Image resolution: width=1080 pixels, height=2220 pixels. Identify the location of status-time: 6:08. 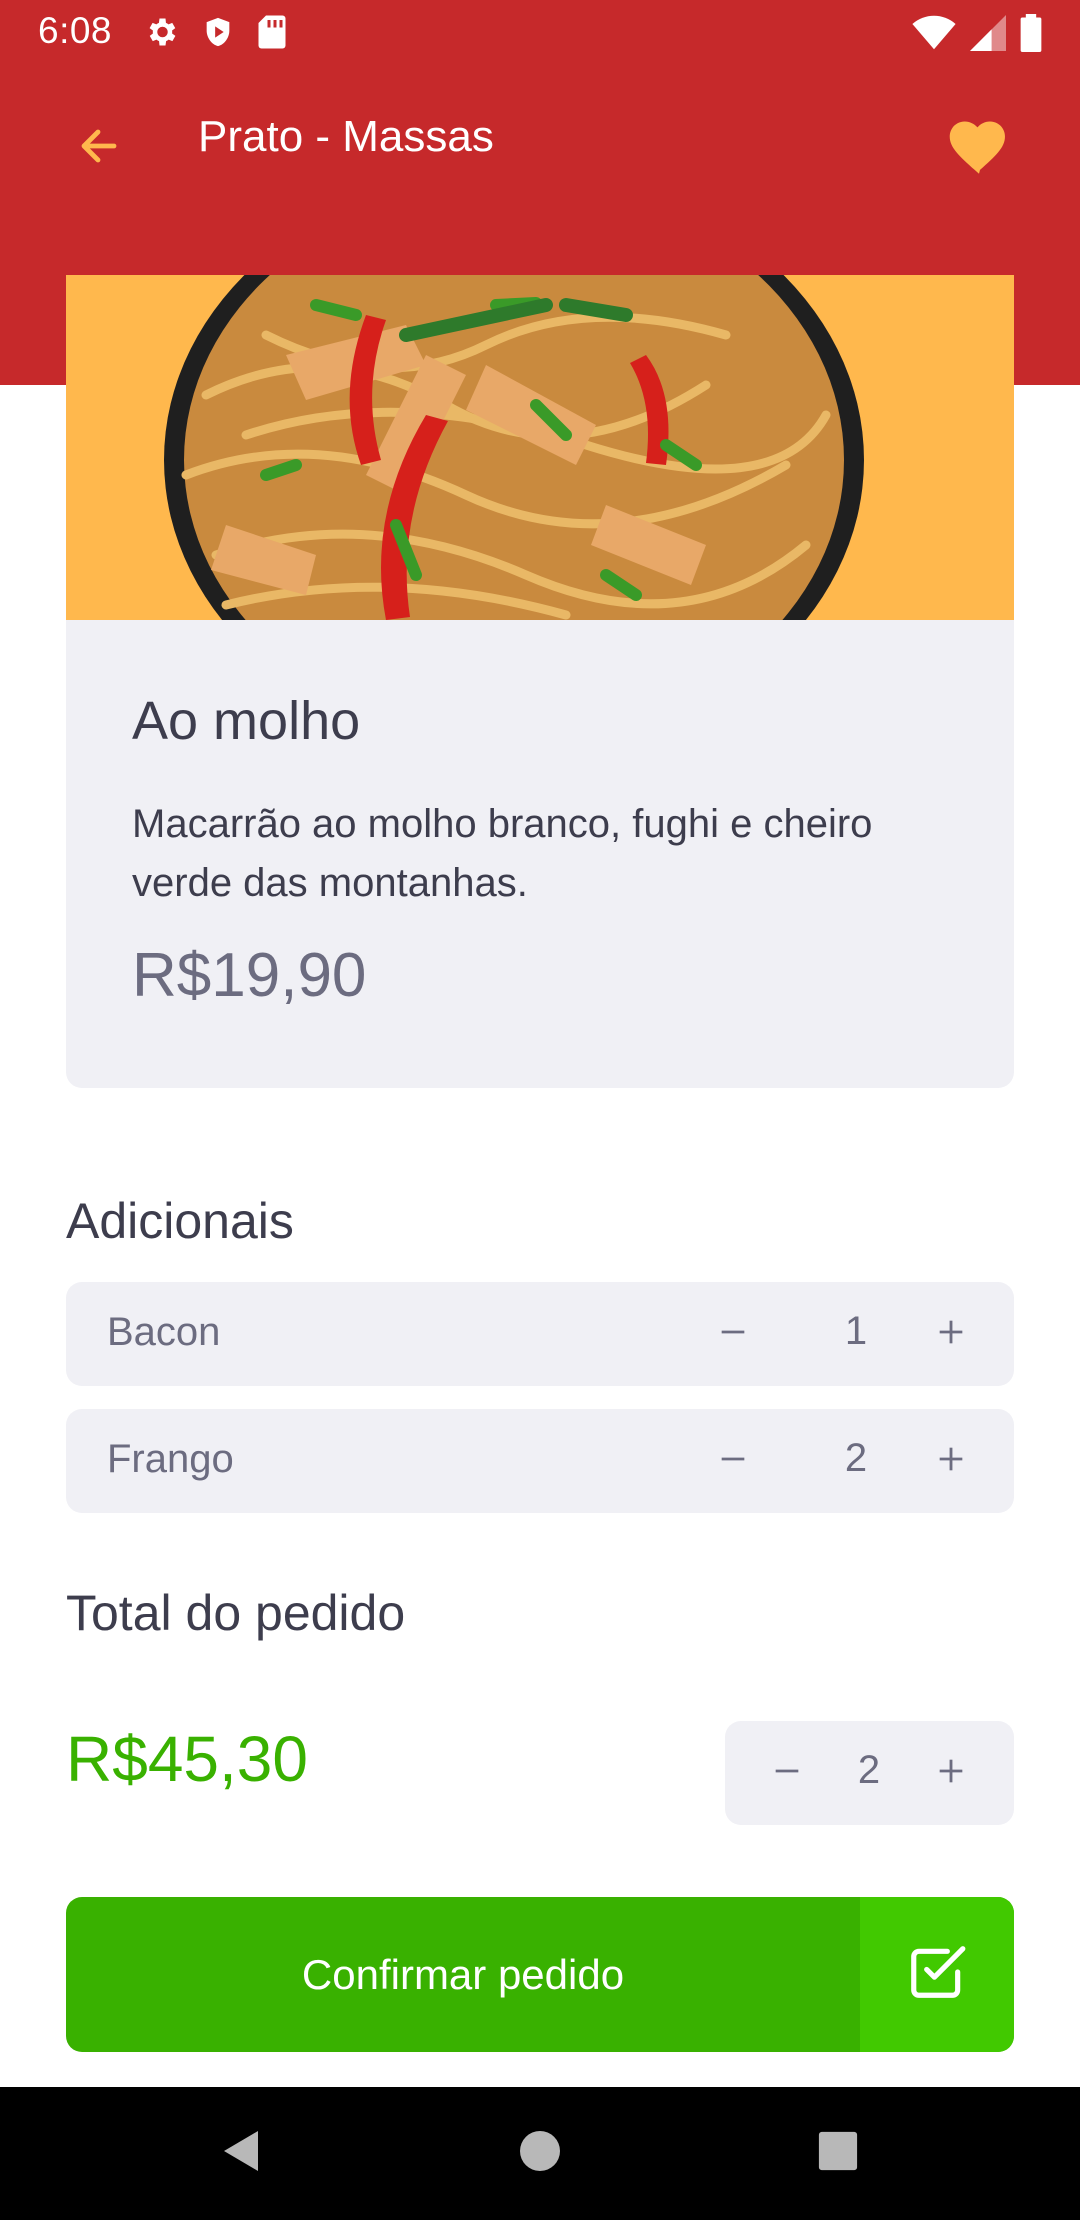
(75, 30).